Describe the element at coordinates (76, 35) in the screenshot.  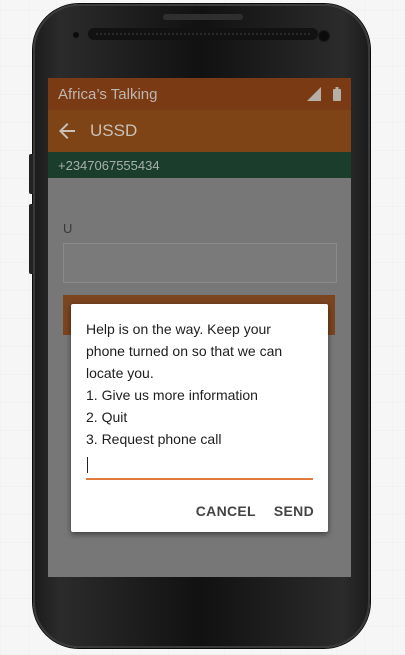
I see `sensor-icon` at that location.